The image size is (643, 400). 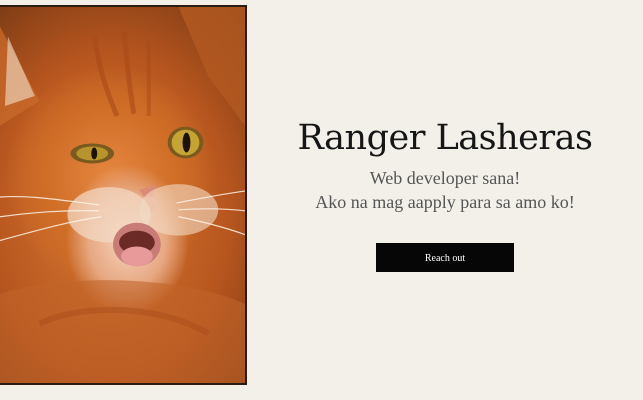 What do you see at coordinates (445, 178) in the screenshot?
I see `tagline-line-1: Web developer sana!` at bounding box center [445, 178].